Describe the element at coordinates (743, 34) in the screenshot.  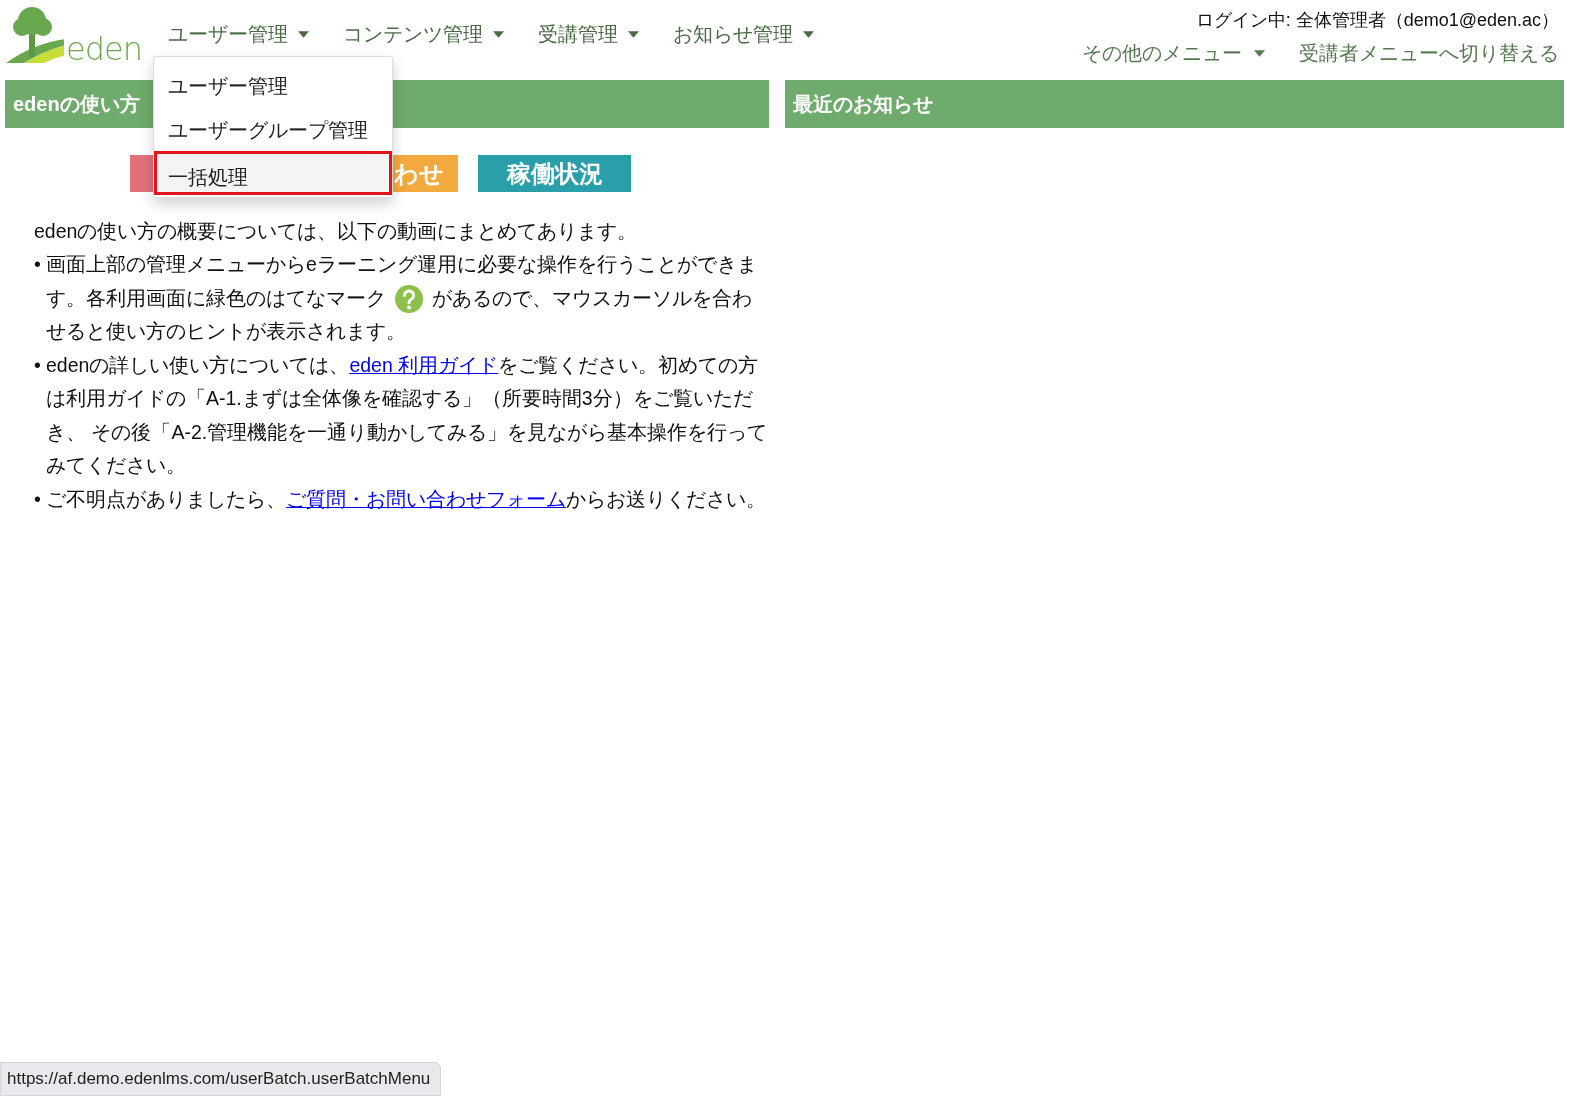
I see `nav-menu: お知らせ管理` at that location.